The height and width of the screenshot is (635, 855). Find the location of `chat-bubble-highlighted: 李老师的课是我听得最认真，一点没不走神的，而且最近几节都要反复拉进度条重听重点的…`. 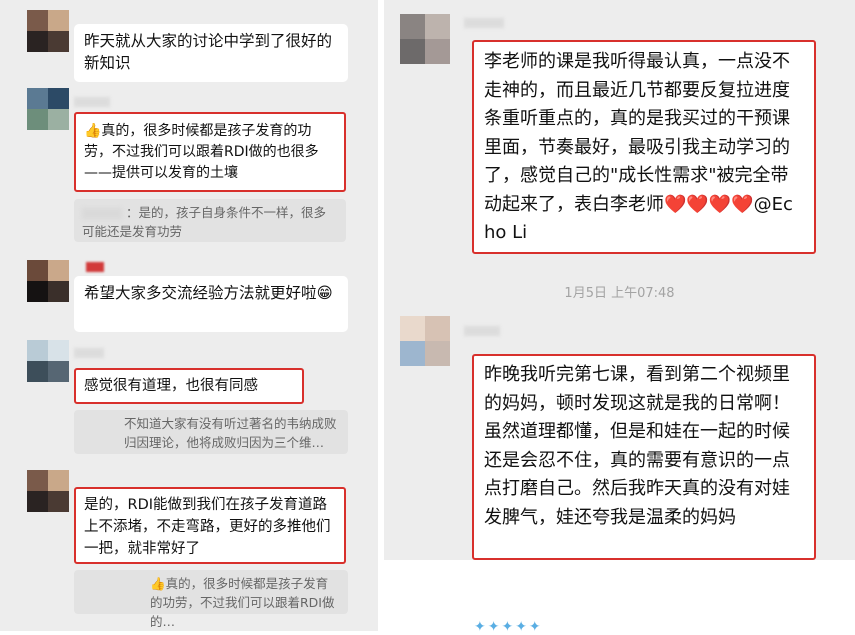

chat-bubble-highlighted: 李老师的课是我听得最认真，一点没不走神的，而且最近几节都要反复拉进度条重听重点的… is located at coordinates (644, 147).